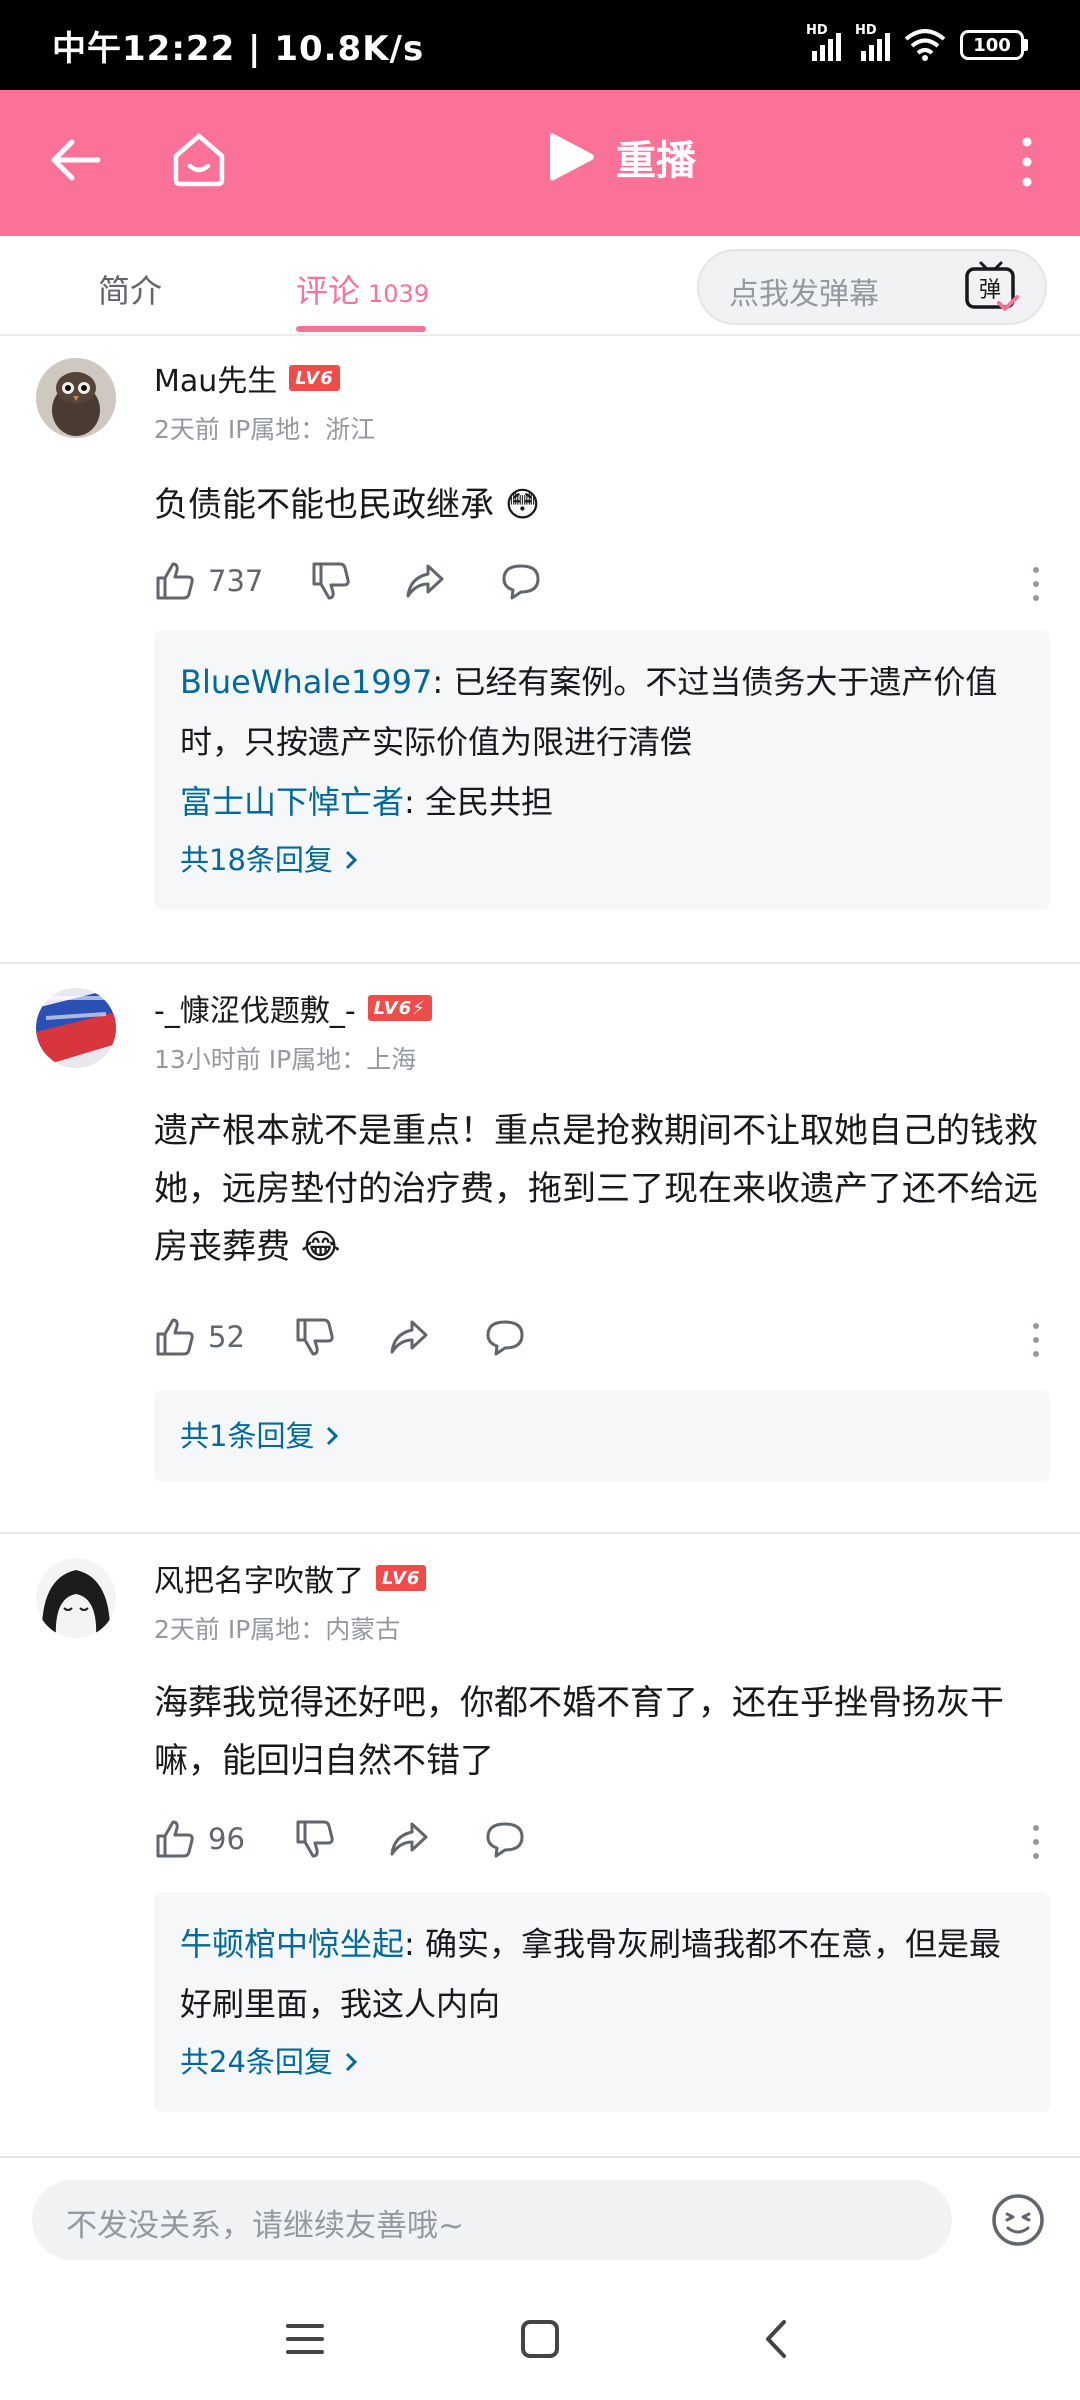 The height and width of the screenshot is (2400, 1080). I want to click on danmaku-placeholder: 点我发弹幕, so click(804, 294).